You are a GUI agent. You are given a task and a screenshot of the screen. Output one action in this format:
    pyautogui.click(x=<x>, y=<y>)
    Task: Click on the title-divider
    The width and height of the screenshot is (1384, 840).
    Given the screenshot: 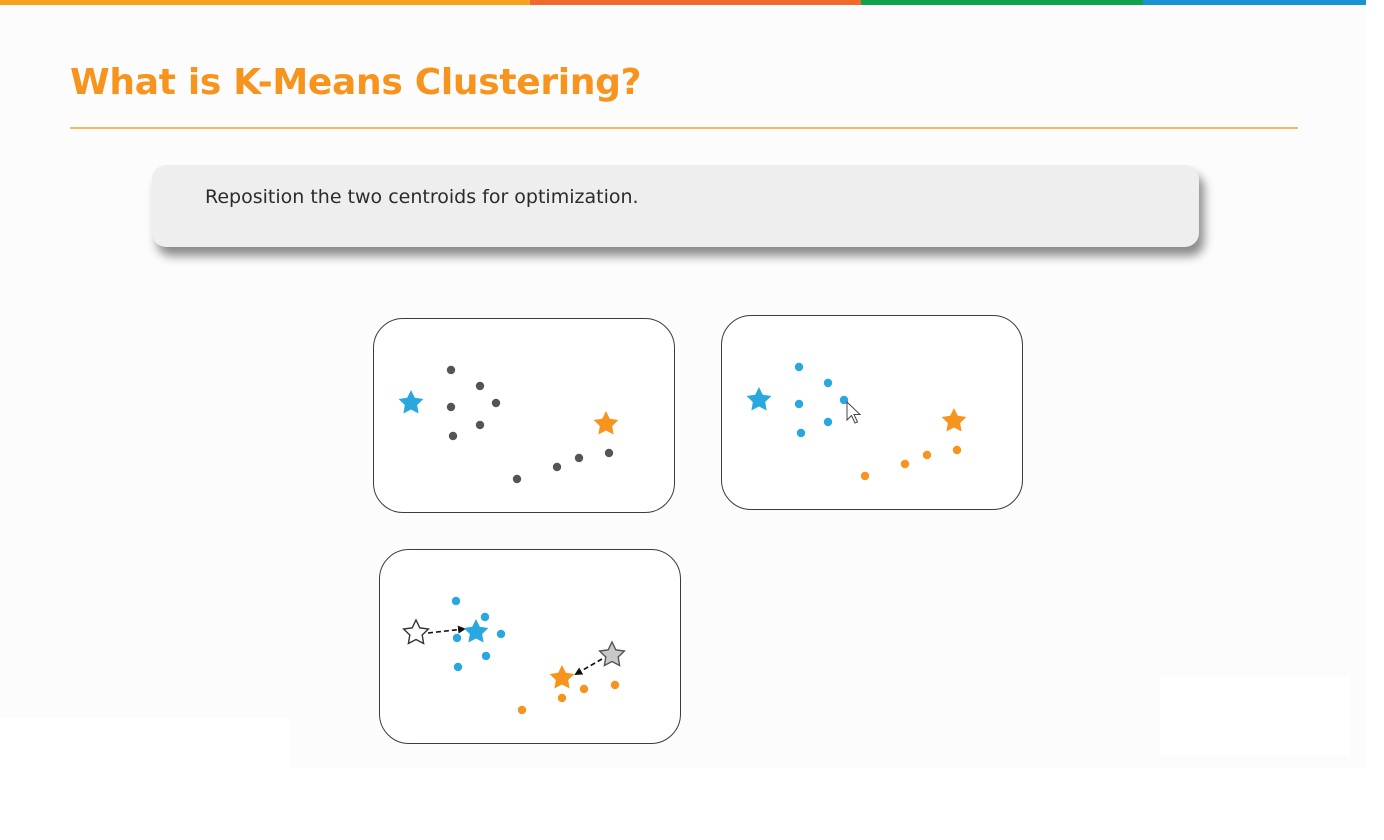 What is the action you would take?
    pyautogui.click(x=684, y=128)
    